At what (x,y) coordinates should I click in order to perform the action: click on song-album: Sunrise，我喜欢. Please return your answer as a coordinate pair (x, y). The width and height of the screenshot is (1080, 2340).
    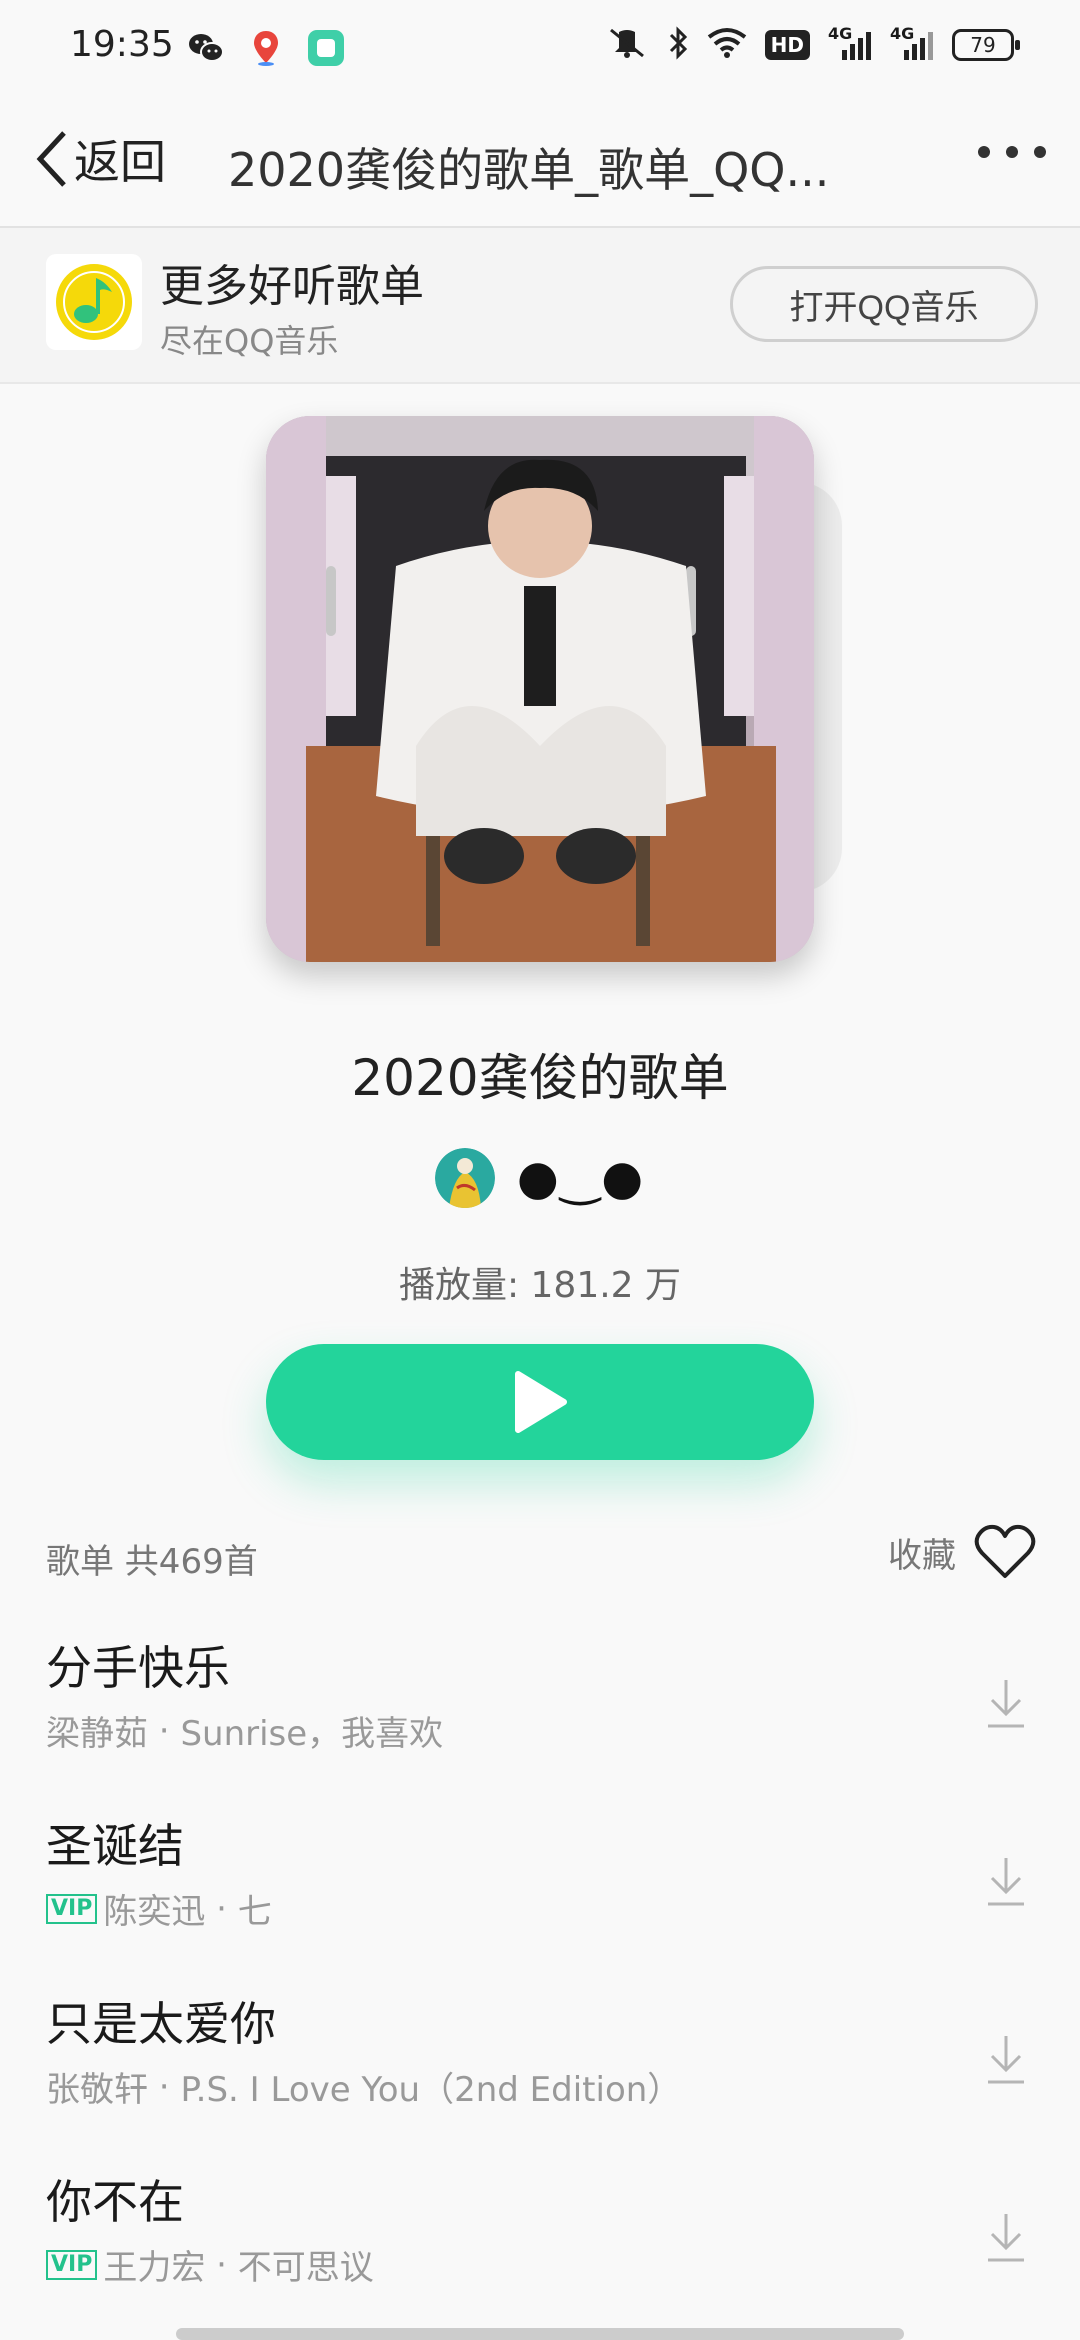
    Looking at the image, I should click on (312, 1734).